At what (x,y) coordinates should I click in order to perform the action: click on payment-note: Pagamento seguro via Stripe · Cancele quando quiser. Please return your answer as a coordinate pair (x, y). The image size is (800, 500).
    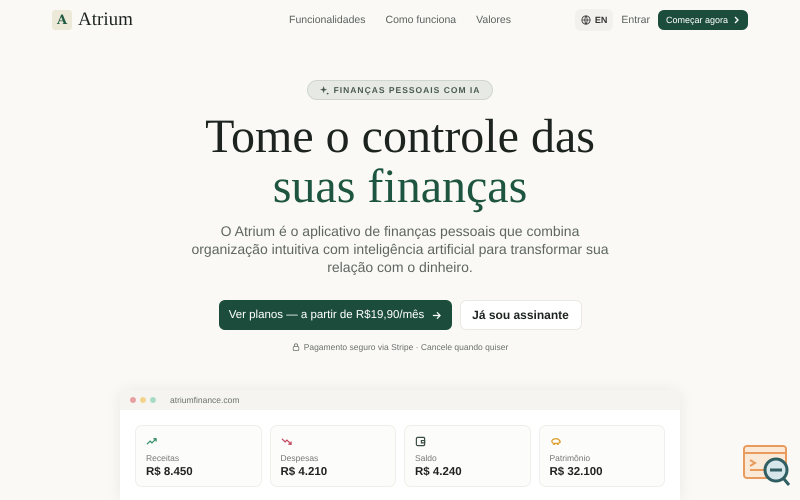
    Looking at the image, I should click on (406, 347).